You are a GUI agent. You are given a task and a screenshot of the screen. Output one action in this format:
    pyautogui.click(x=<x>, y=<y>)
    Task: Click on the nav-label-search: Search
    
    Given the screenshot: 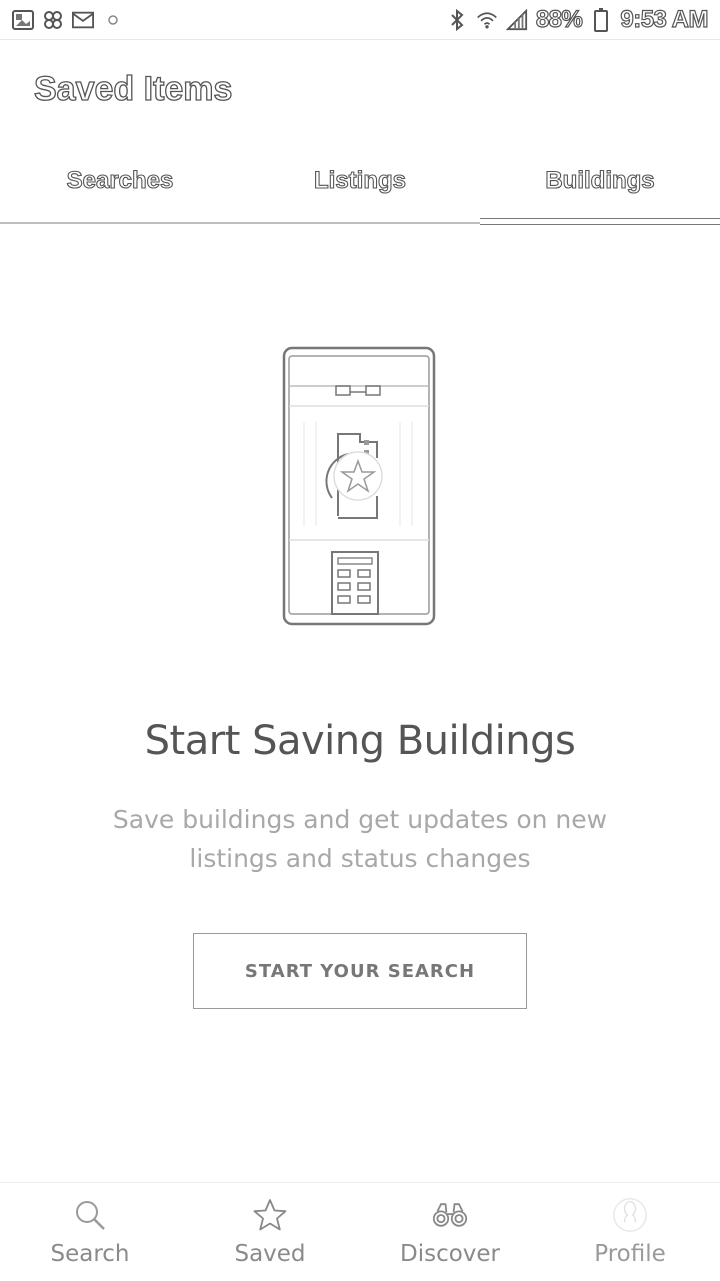 What is the action you would take?
    pyautogui.click(x=90, y=1254)
    